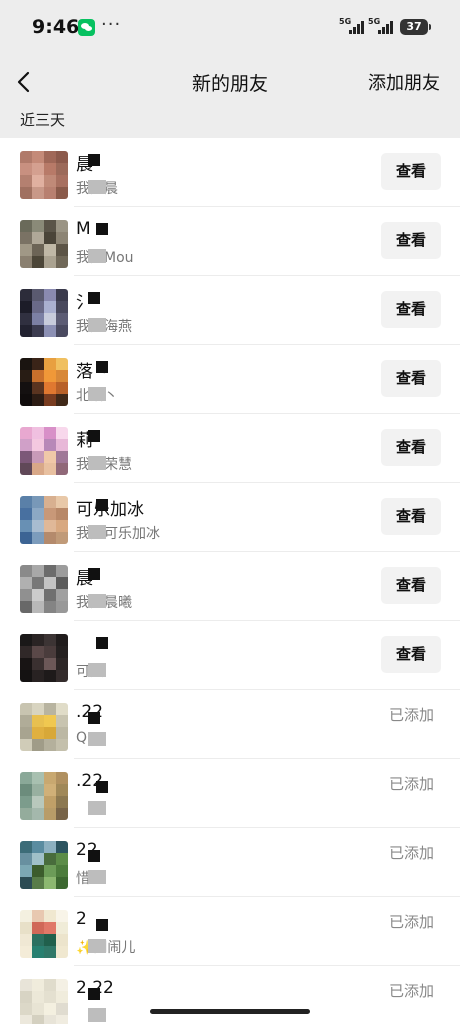 This screenshot has height=1024, width=460. What do you see at coordinates (230, 123) in the screenshot?
I see `section-header: 近三天` at bounding box center [230, 123].